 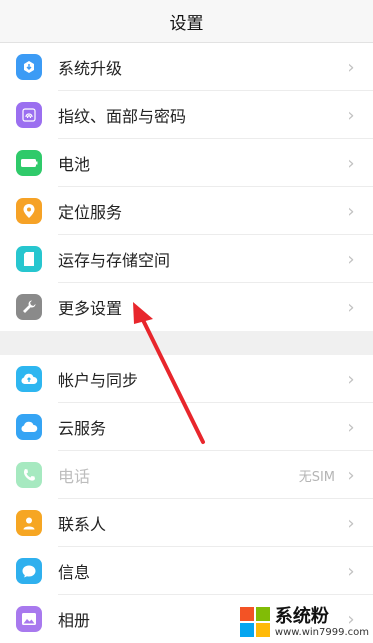 I want to click on windows-logo-icon, so click(x=255, y=623).